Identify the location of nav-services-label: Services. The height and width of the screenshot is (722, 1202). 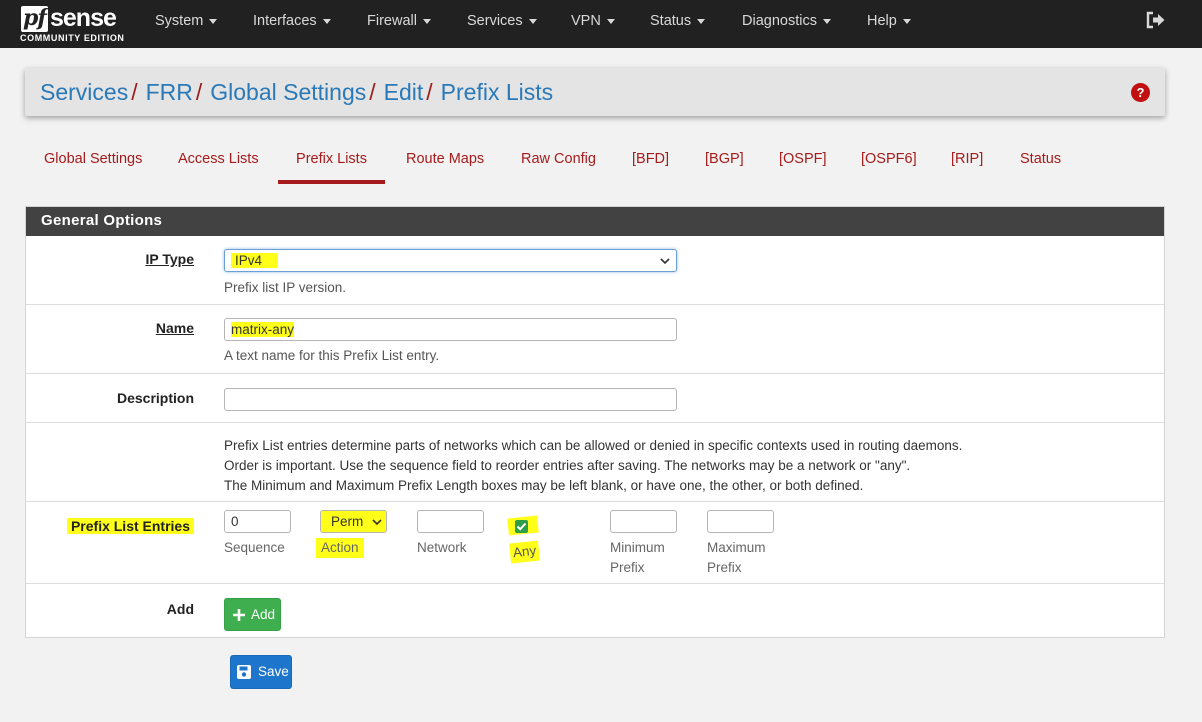
(495, 21).